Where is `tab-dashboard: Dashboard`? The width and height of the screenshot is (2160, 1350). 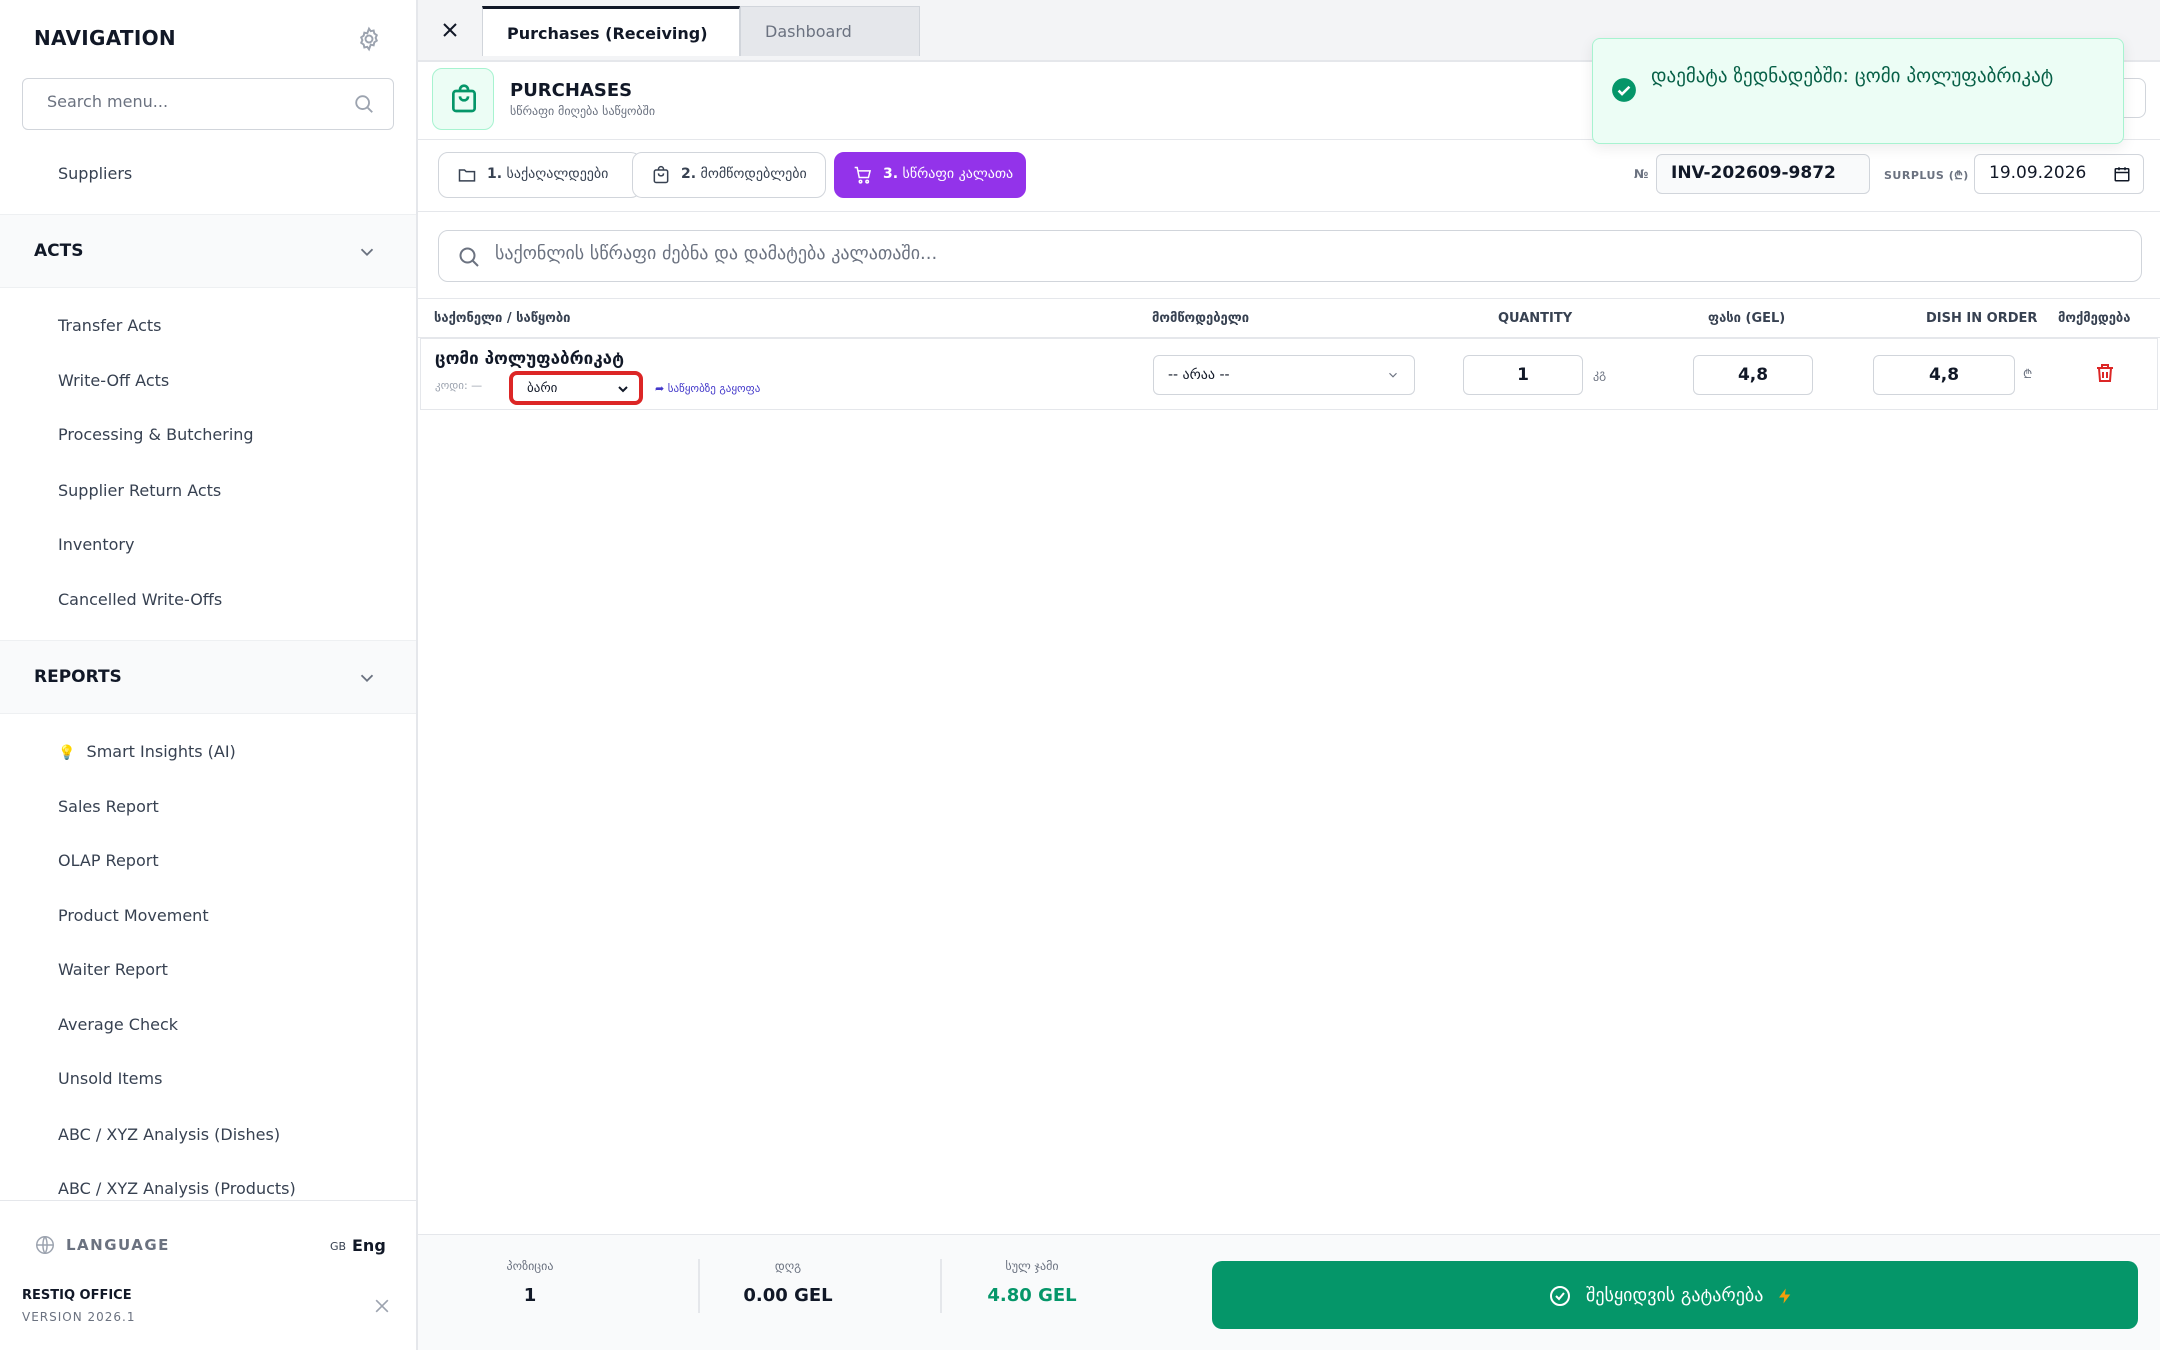
tab-dashboard: Dashboard is located at coordinates (830, 31).